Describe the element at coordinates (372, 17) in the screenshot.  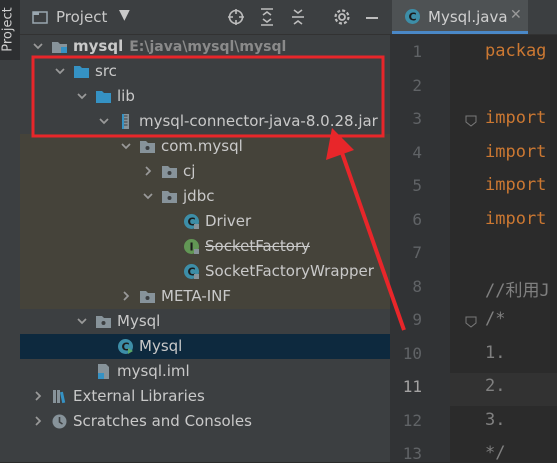
I see `hide-icon` at that location.